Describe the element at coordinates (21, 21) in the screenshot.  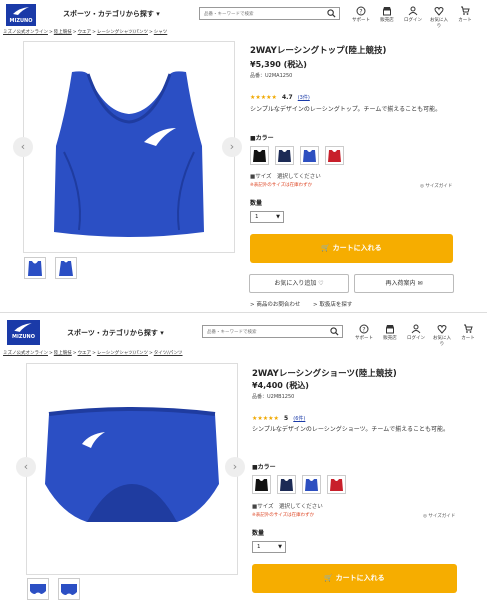
I see `logo-text: MIZUNO` at that location.